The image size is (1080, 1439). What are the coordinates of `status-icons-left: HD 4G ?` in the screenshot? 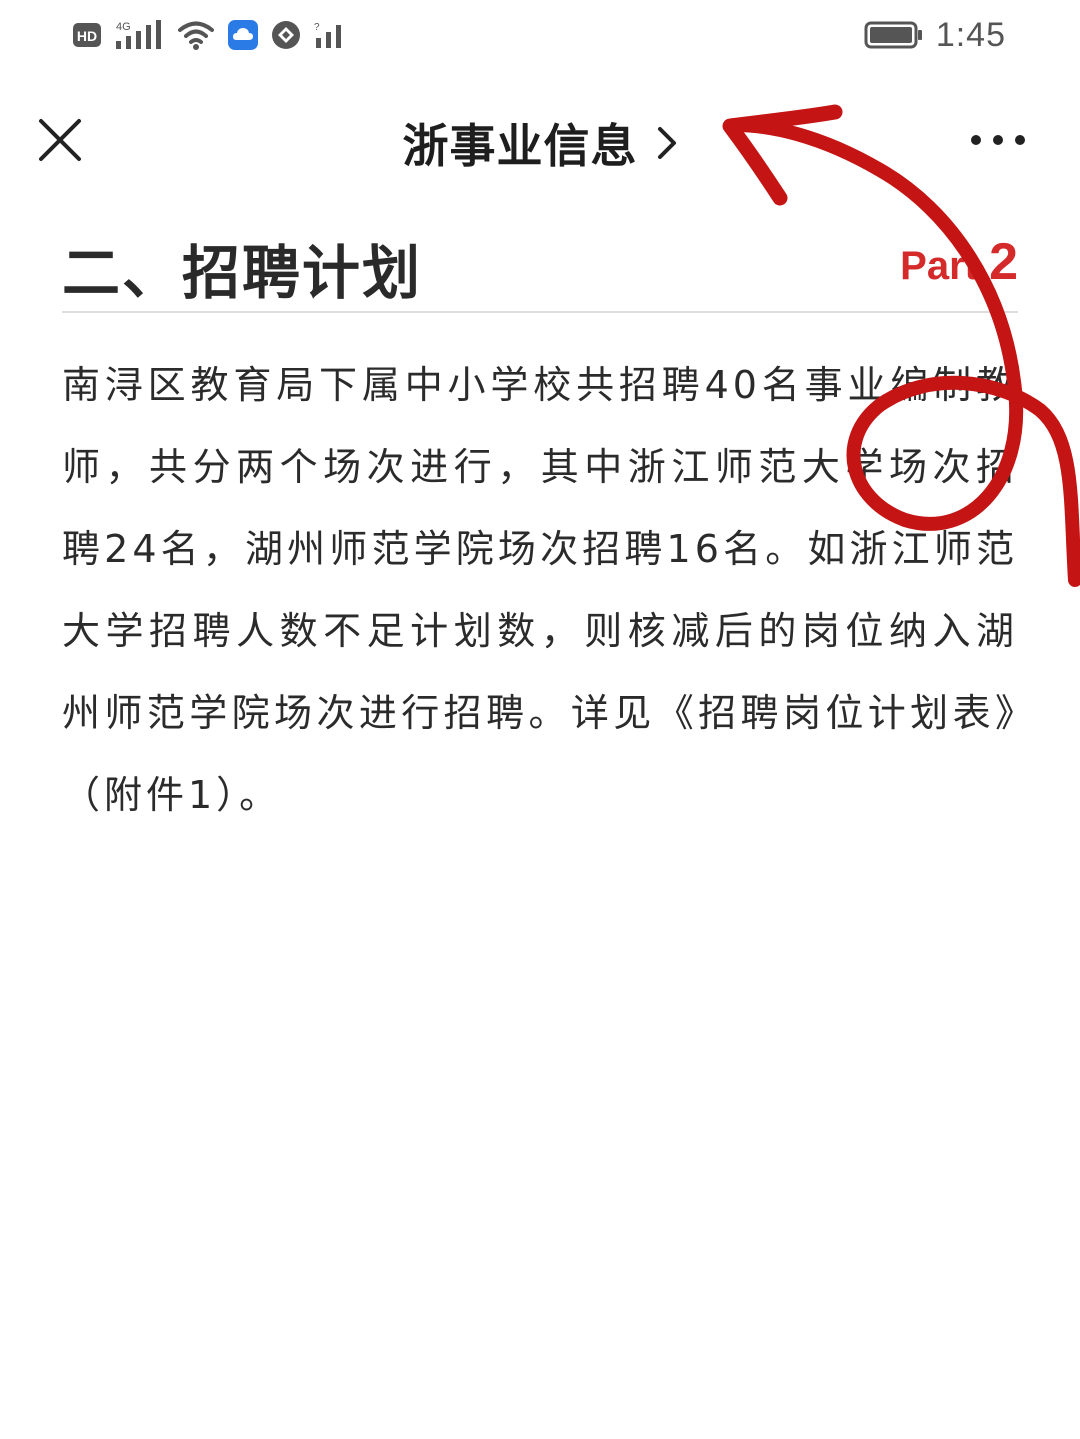 It's located at (208, 35).